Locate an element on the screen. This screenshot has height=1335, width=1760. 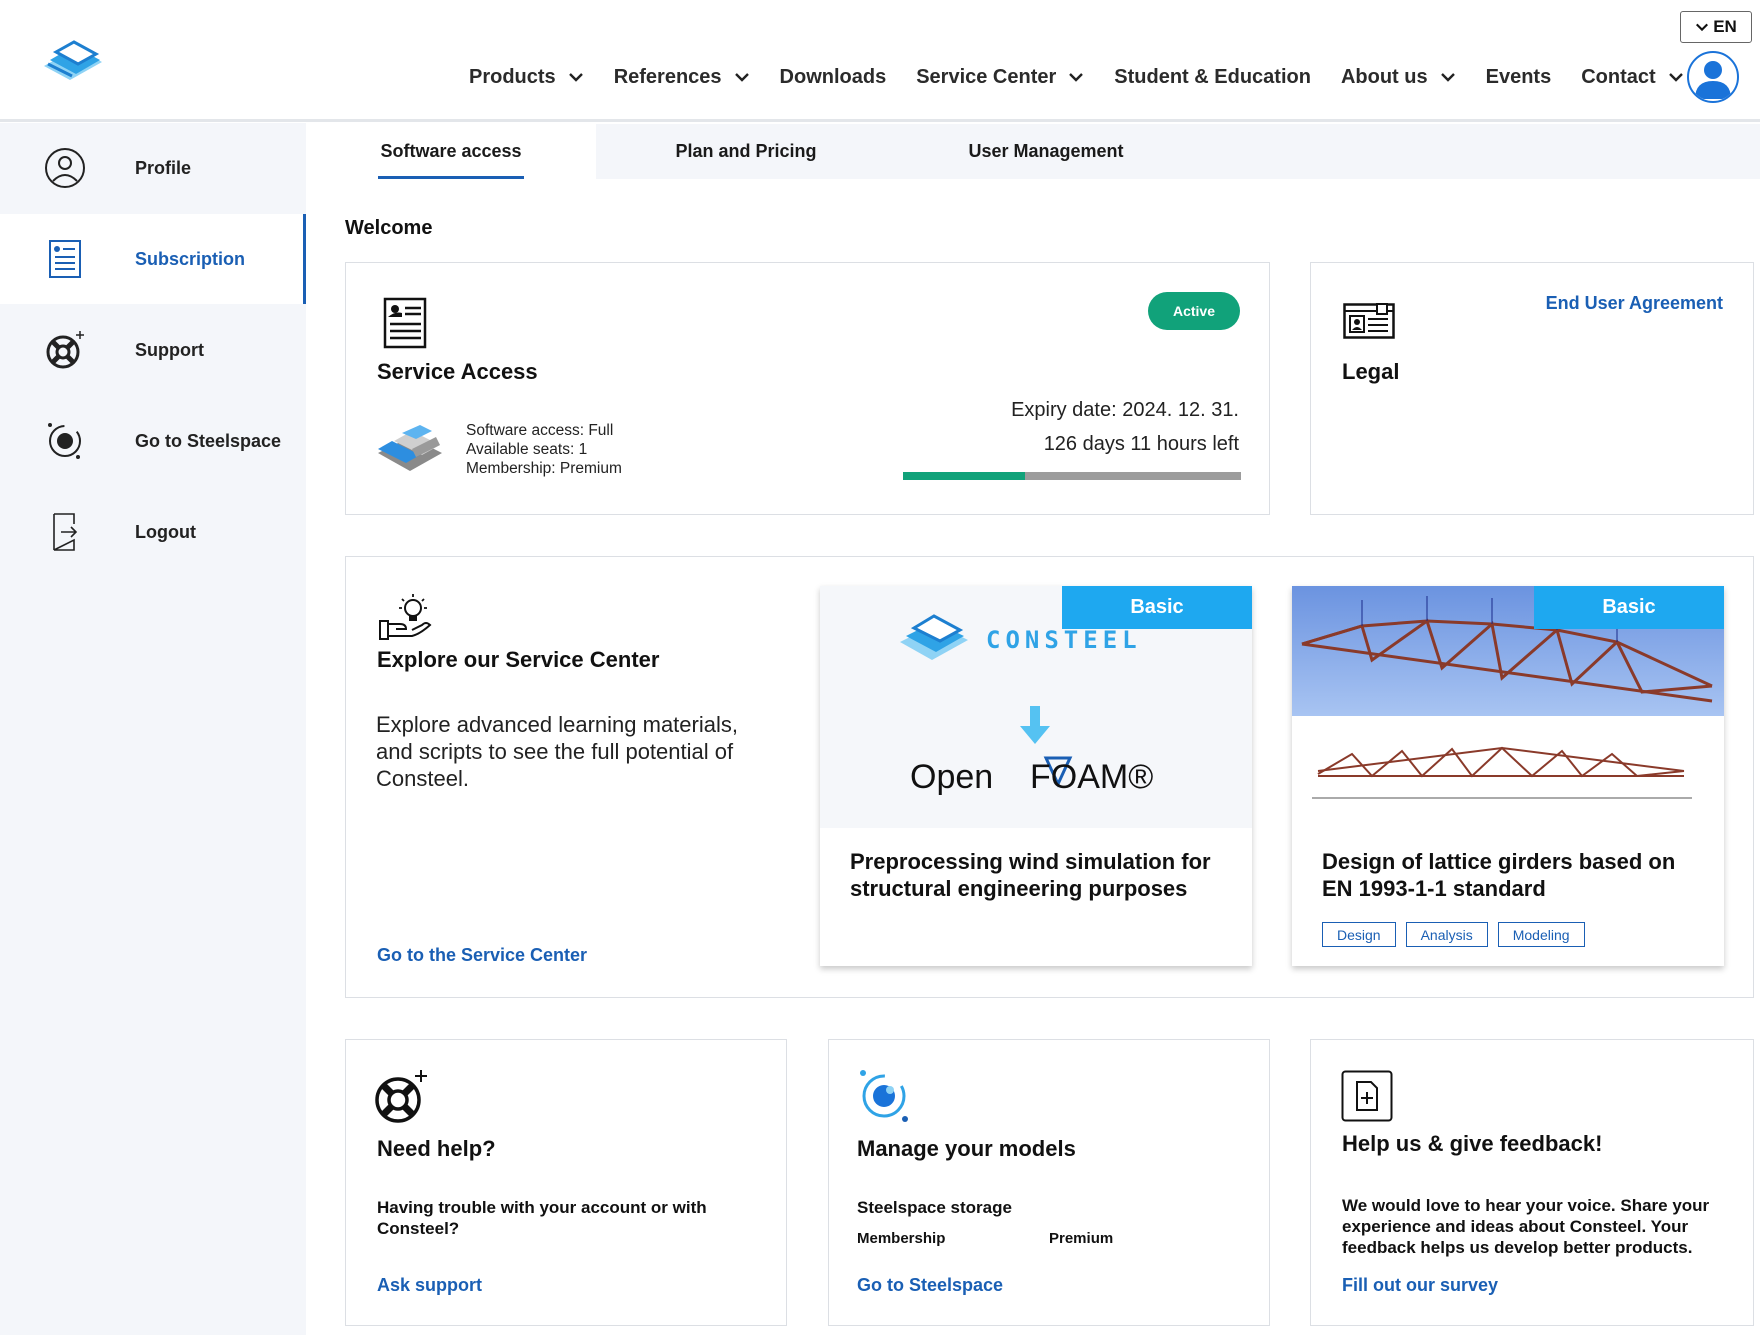
language-label: EN is located at coordinates (1725, 26).